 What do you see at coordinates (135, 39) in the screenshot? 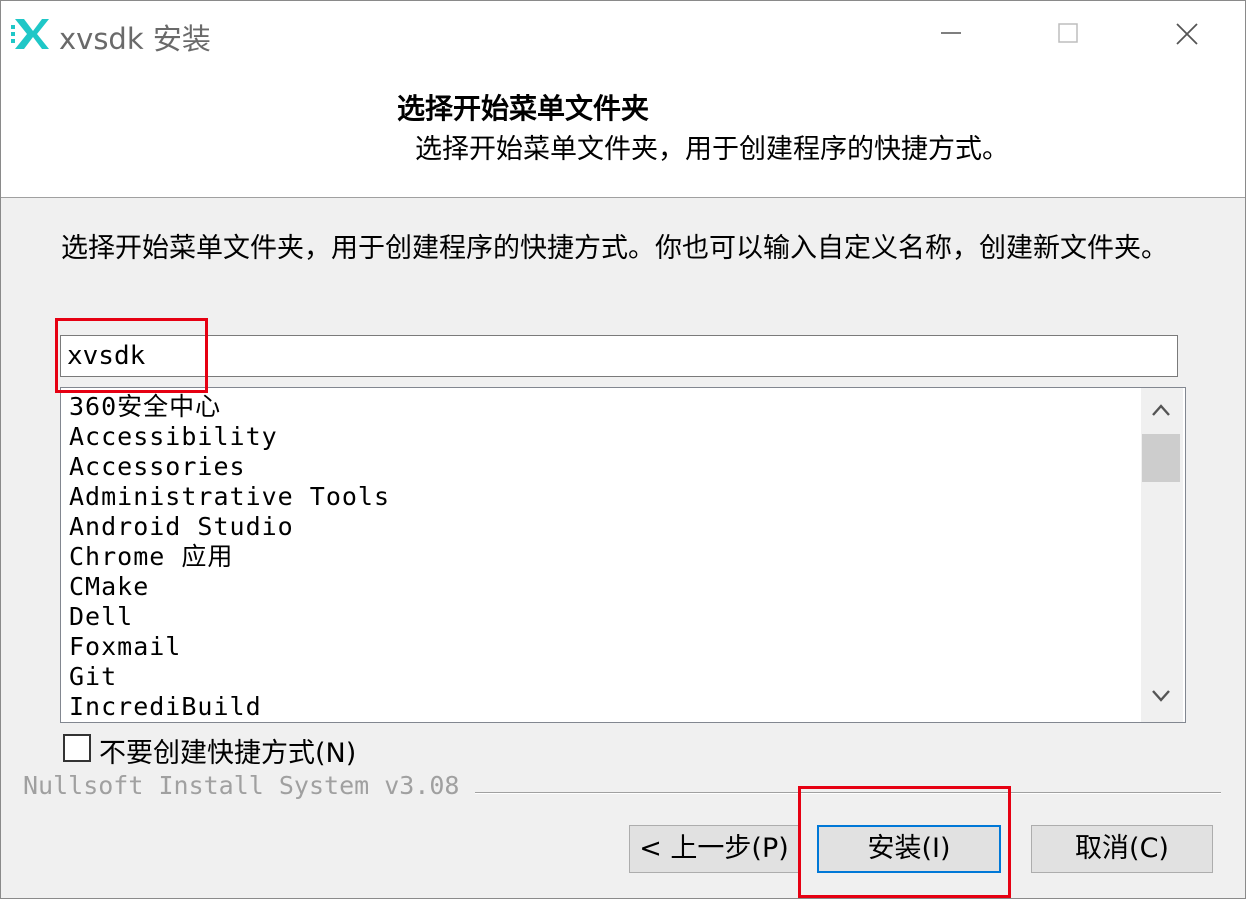
I see `window-title: xvsdk 安装` at bounding box center [135, 39].